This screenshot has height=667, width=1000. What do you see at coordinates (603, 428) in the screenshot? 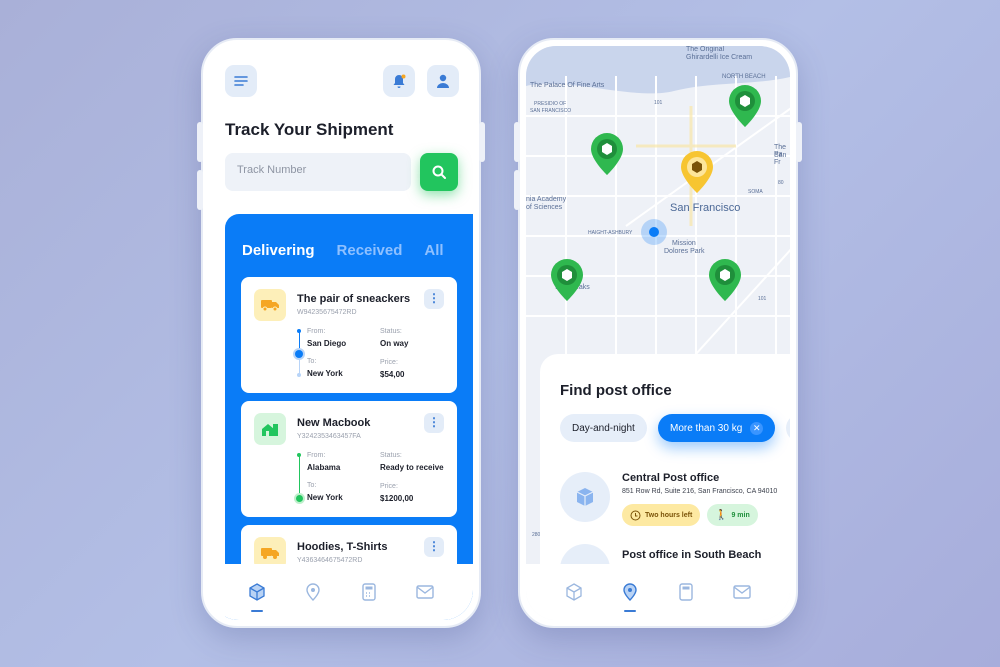
I see `filter-chip: Day-and-night` at bounding box center [603, 428].